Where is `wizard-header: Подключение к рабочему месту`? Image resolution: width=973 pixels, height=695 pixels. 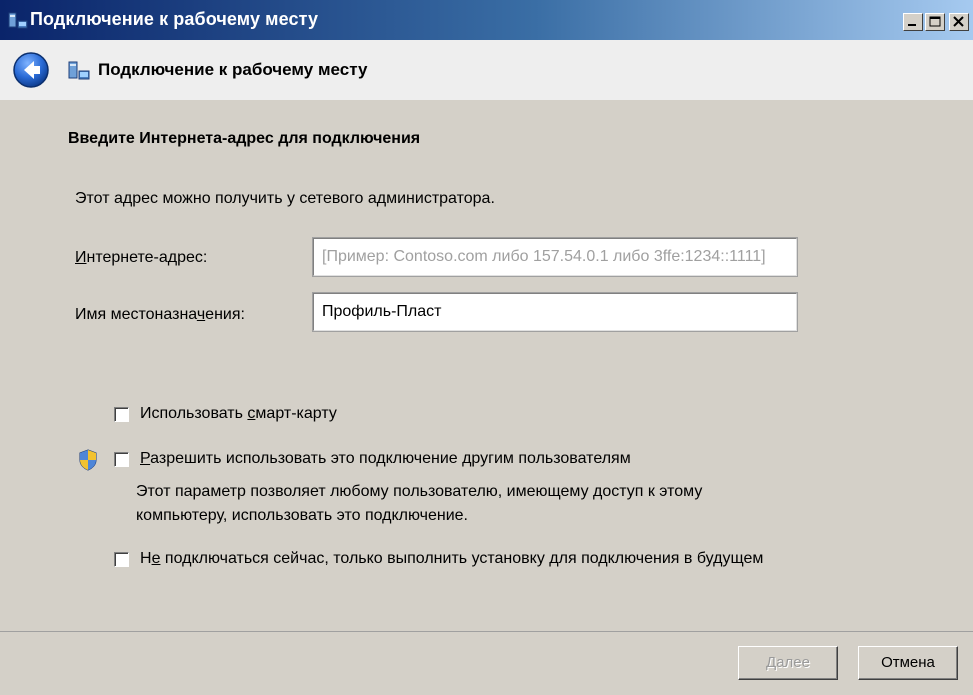 wizard-header: Подключение к рабочему месту is located at coordinates (486, 70).